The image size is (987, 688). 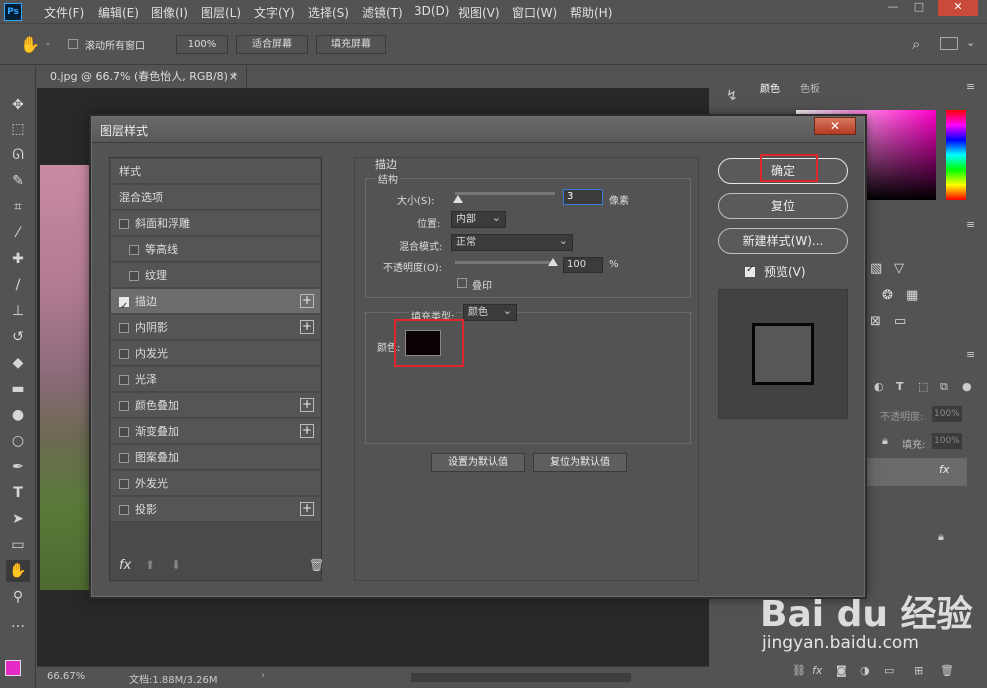 I want to click on healing-brush-tool-icon: ✚, so click(x=18, y=259).